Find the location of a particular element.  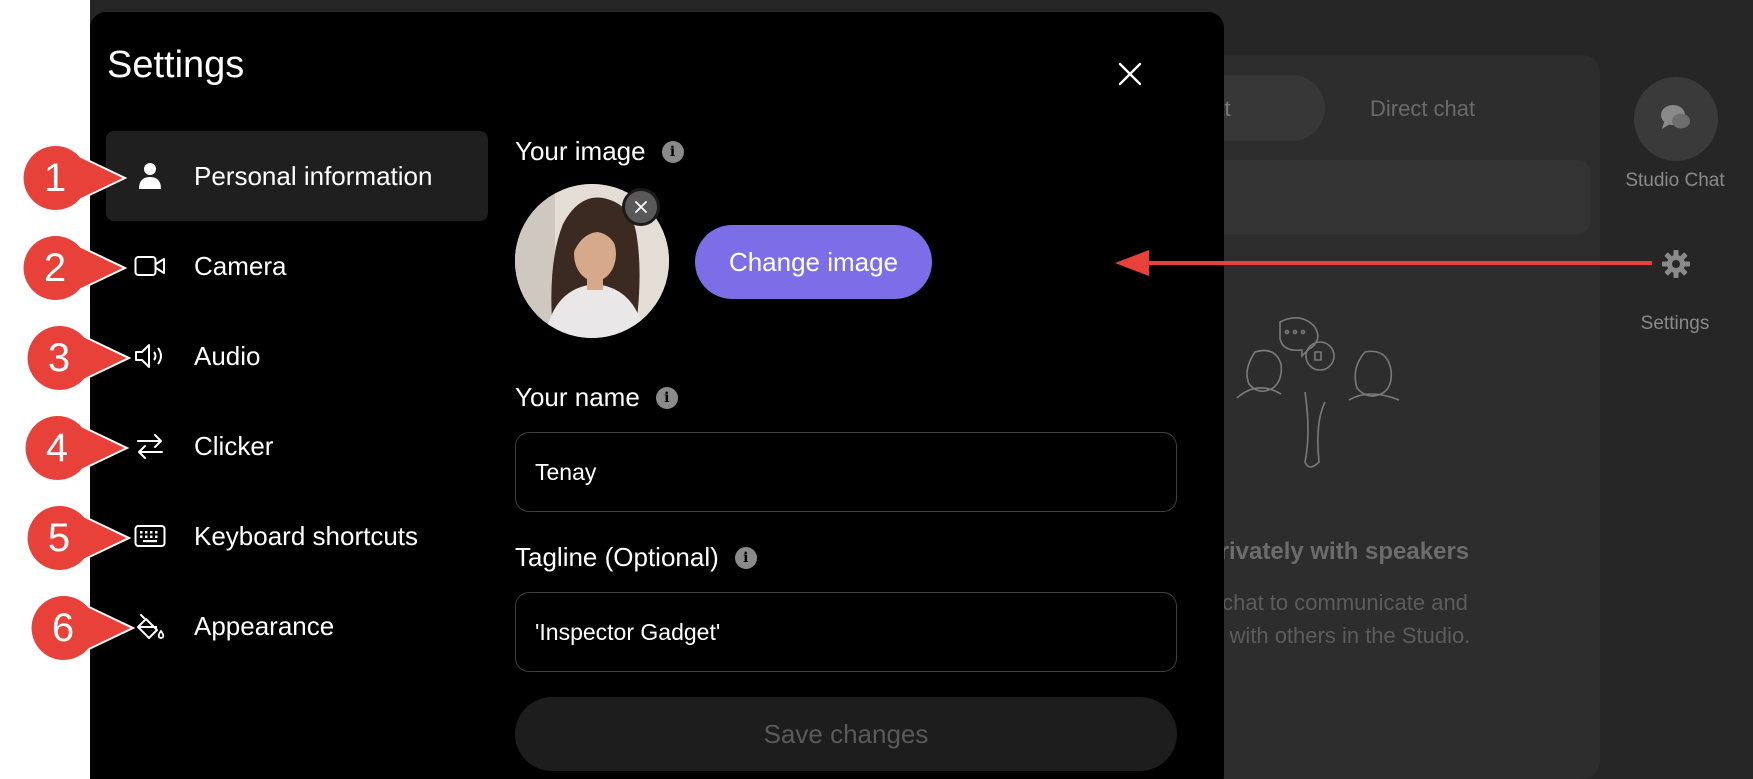

nav-item-camera: Camera is located at coordinates (297, 266).